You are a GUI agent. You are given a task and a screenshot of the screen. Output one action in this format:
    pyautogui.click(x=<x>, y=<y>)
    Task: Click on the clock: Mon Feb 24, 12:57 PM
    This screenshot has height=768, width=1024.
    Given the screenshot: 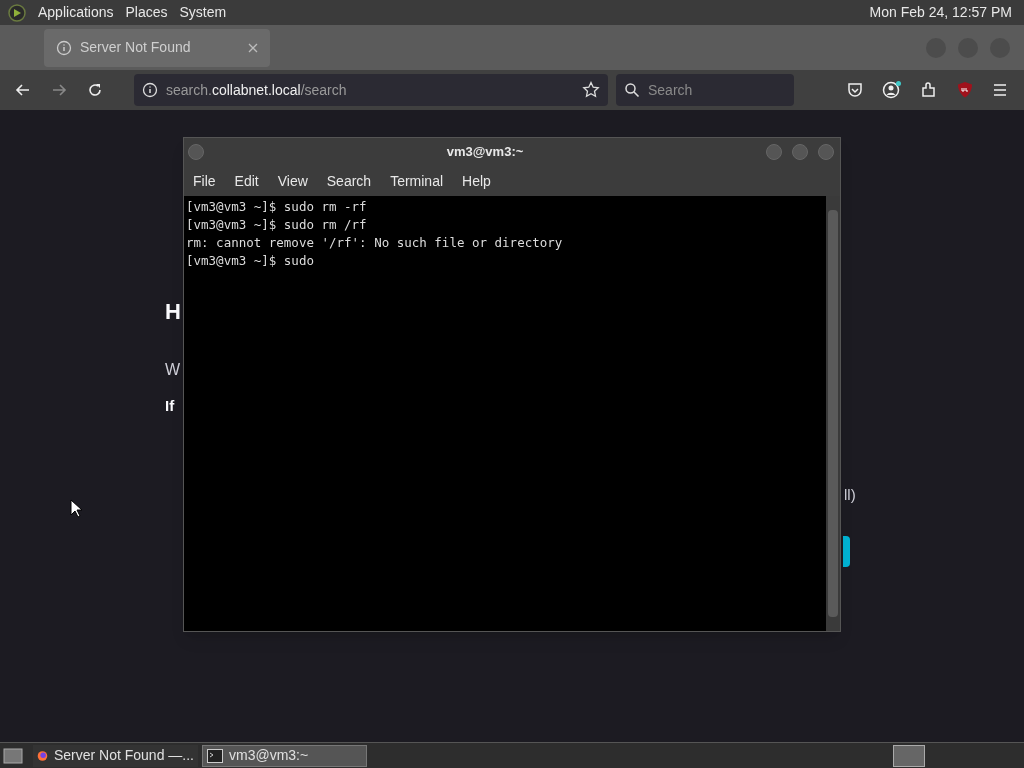 What is the action you would take?
    pyautogui.click(x=942, y=12)
    